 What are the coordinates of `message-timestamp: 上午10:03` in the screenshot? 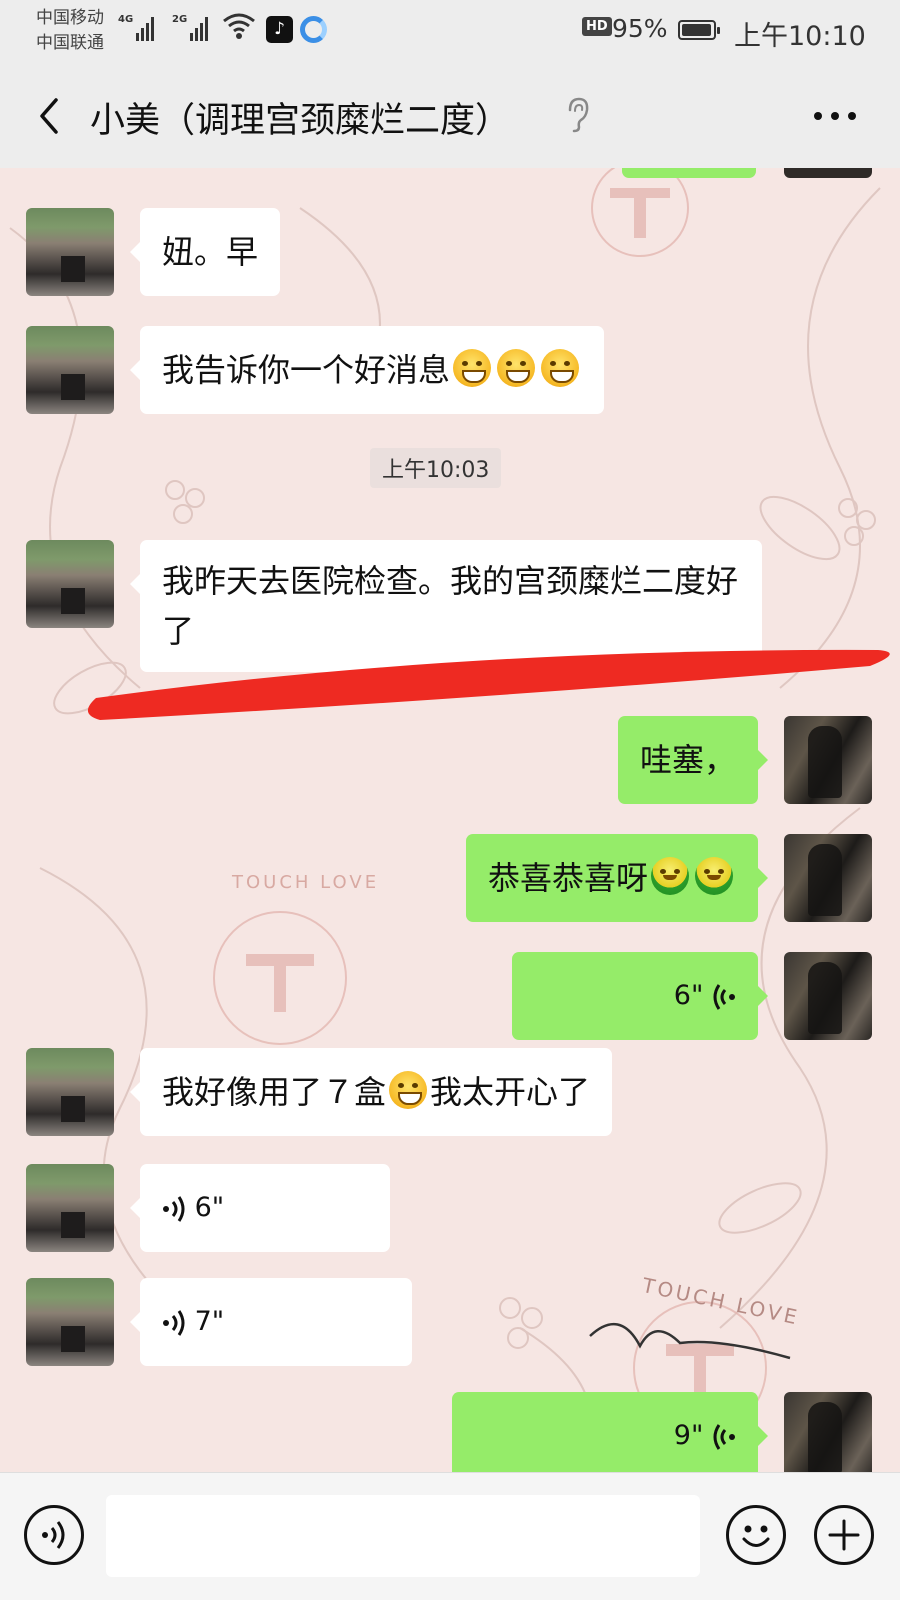 It's located at (436, 468).